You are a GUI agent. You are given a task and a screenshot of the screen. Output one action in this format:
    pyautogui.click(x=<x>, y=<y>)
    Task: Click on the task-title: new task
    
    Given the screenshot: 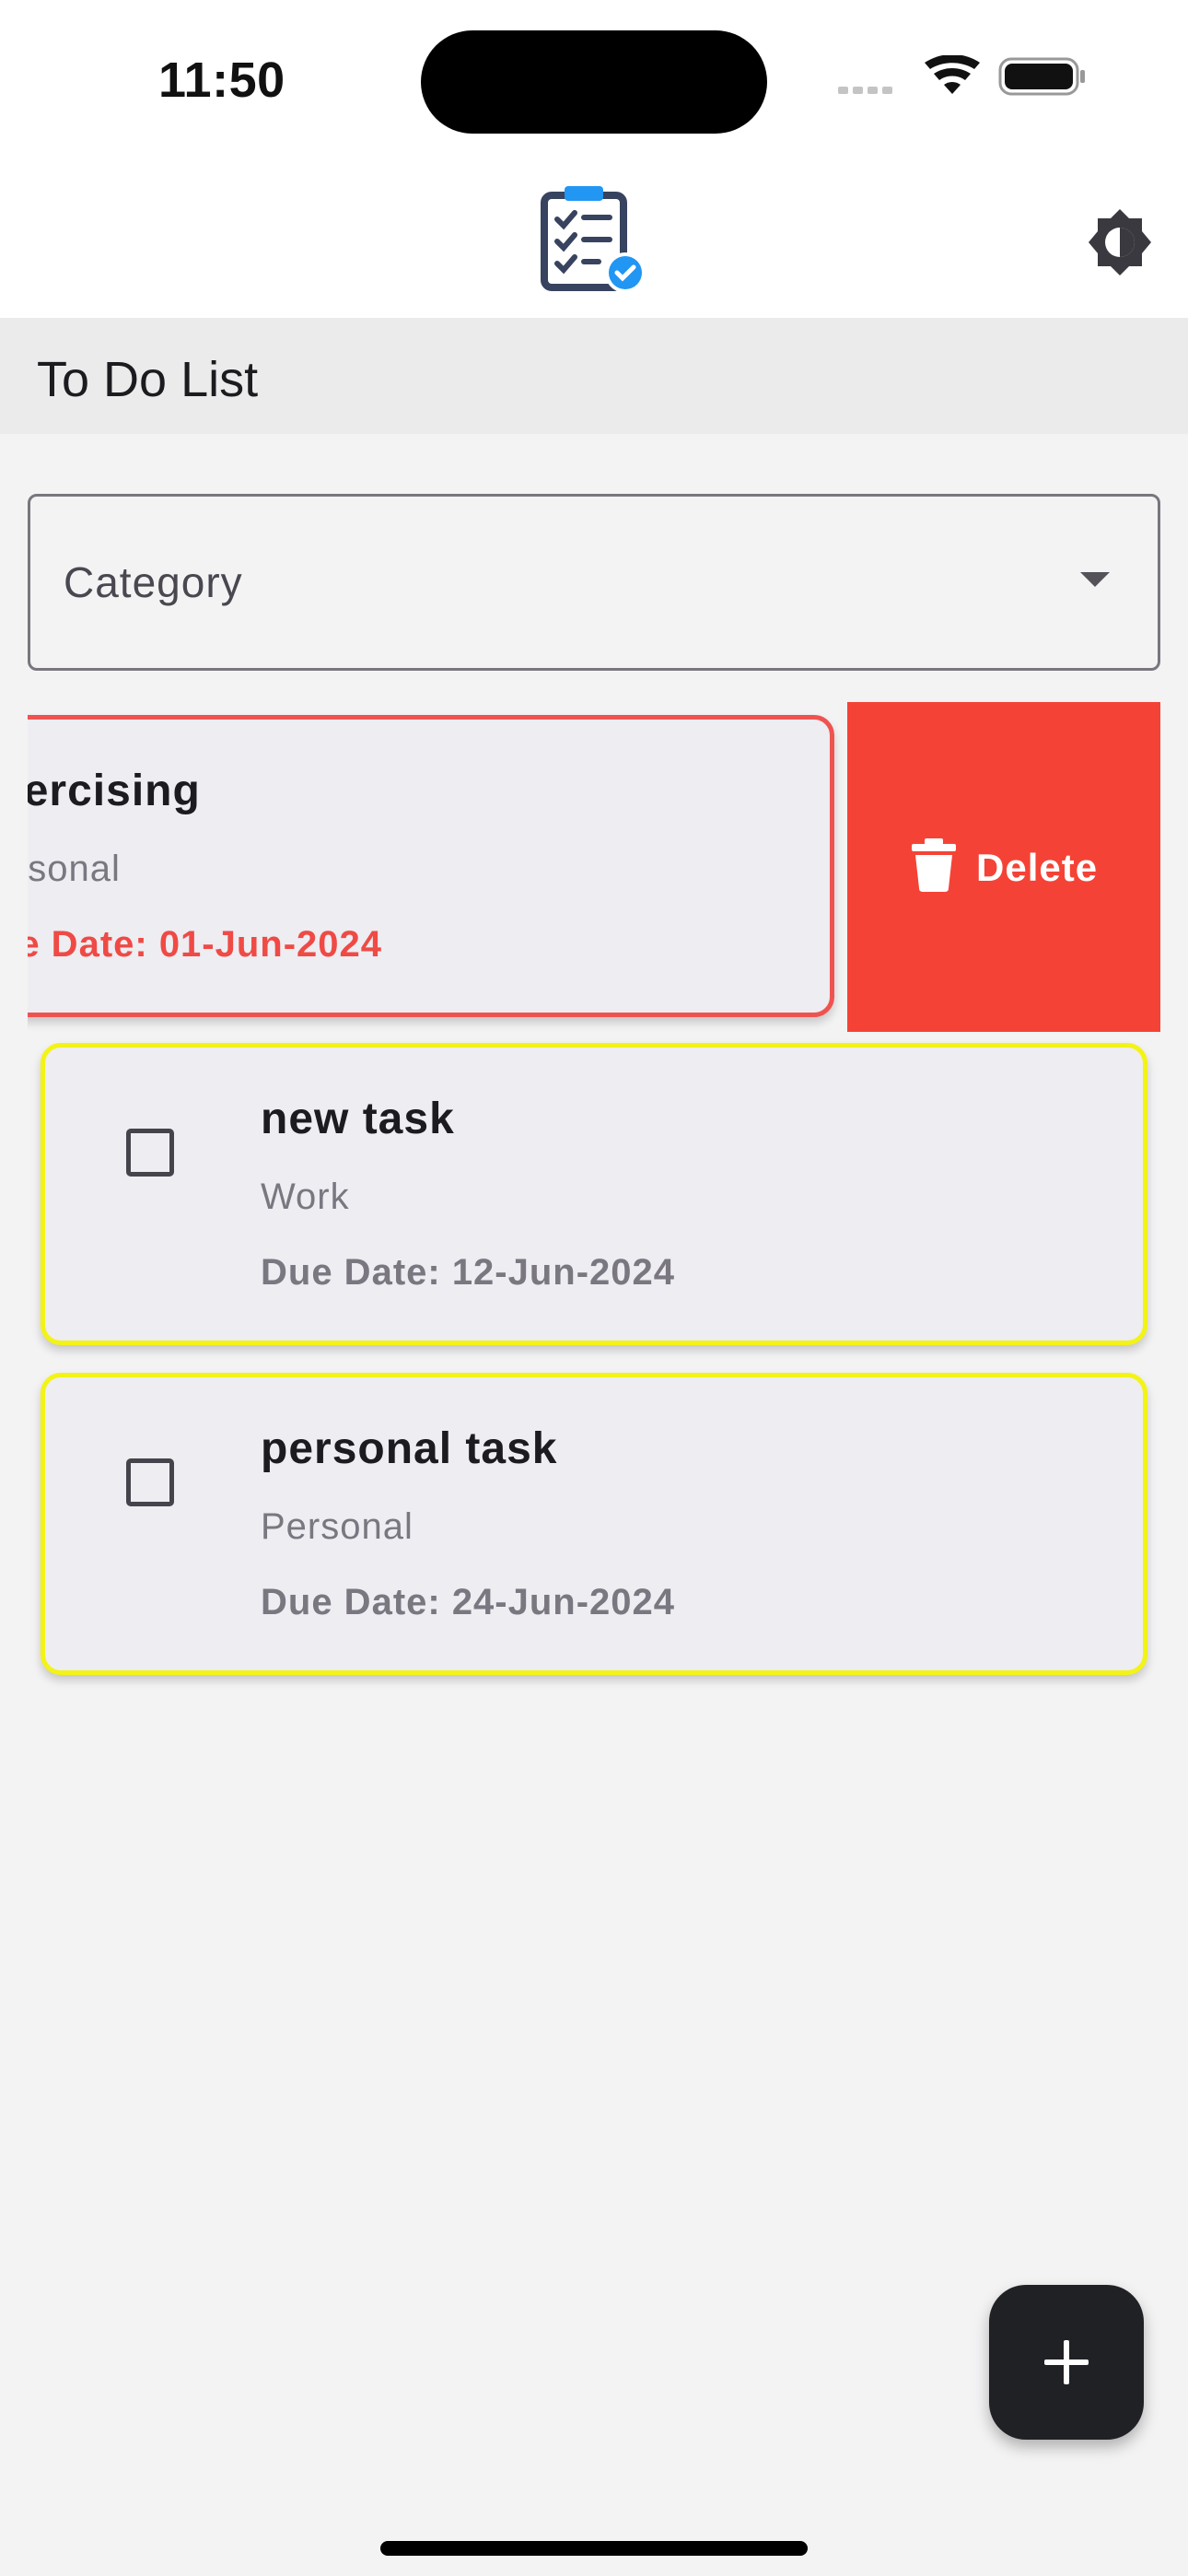 What is the action you would take?
    pyautogui.click(x=358, y=1119)
    